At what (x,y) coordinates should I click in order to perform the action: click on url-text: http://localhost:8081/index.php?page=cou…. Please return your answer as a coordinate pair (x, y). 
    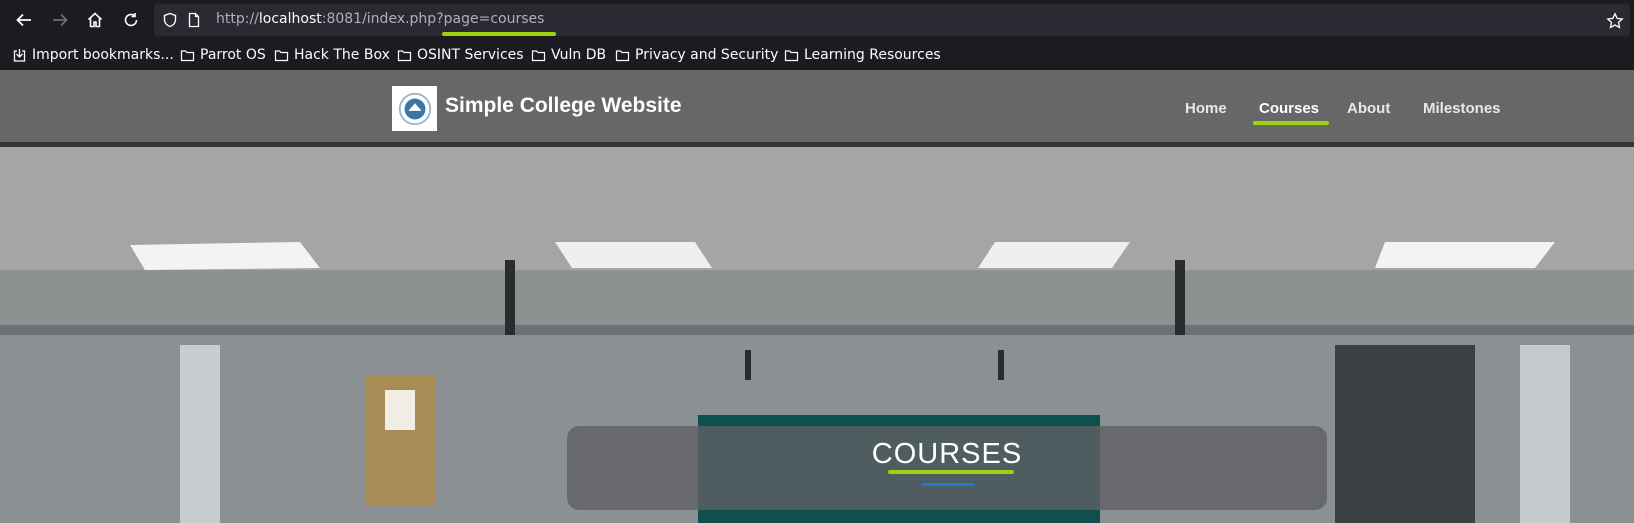
    Looking at the image, I should click on (380, 19).